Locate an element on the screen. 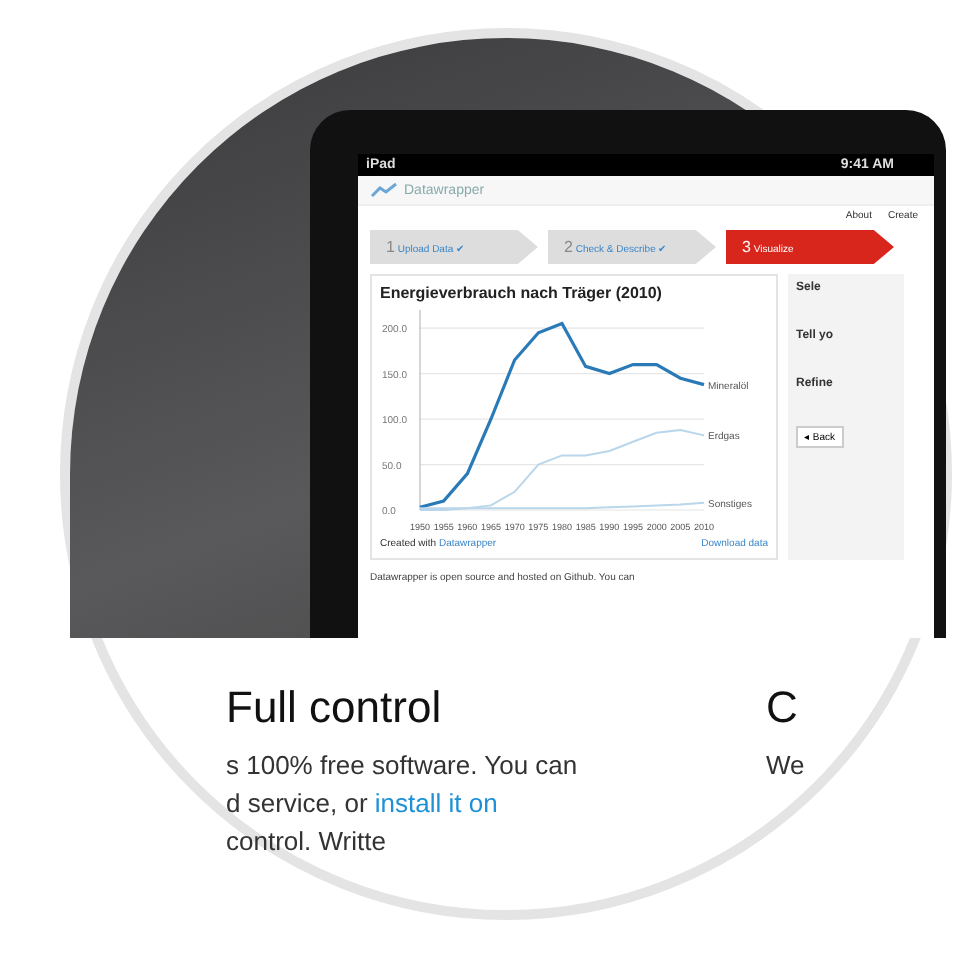  chart-title: Energieverbrauch nach Träger (2010) is located at coordinates (522, 293).